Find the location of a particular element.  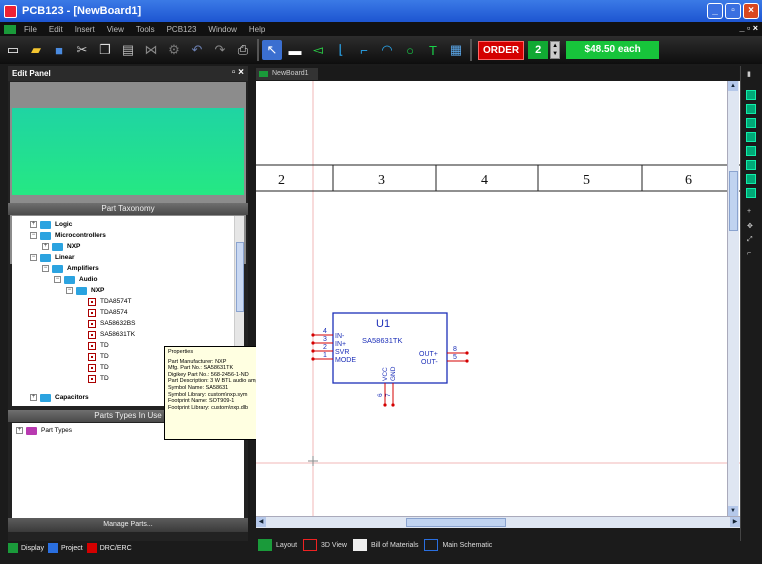

tab-main-schematic: Main Schematic is located at coordinates (458, 545).